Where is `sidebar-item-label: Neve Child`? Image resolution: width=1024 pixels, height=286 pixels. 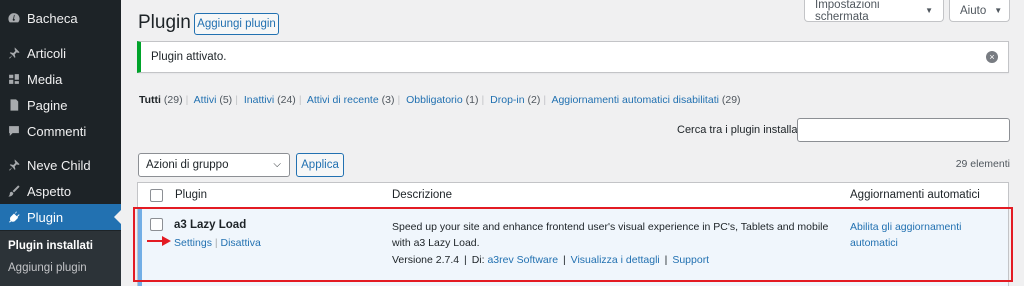 sidebar-item-label: Neve Child is located at coordinates (59, 165).